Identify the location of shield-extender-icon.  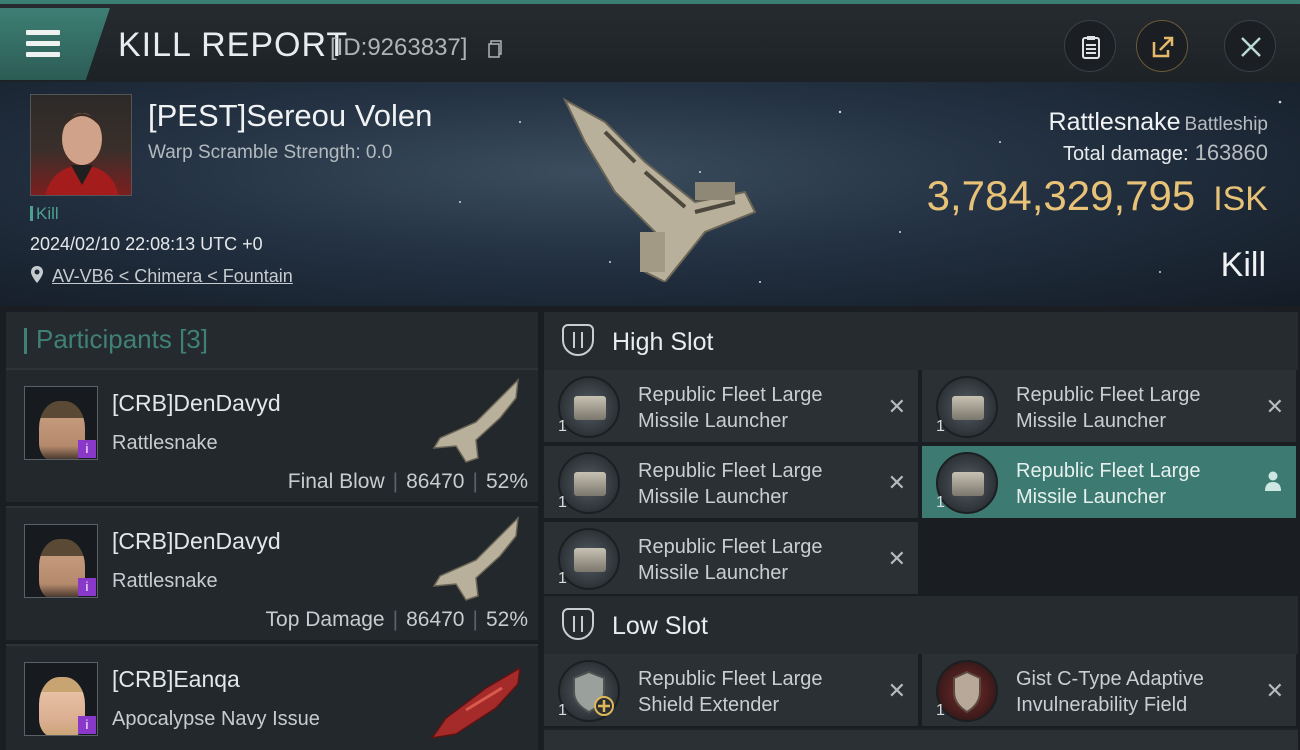
(589, 691).